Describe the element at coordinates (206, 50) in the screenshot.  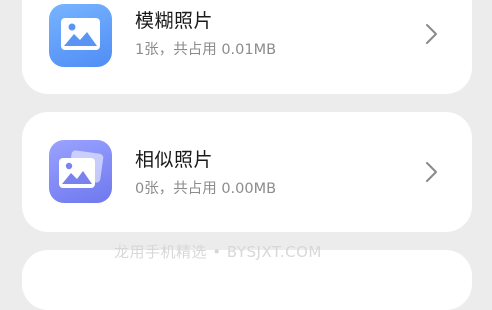
I see `blurry-photos-subtitle: 1张，共占用 0.01MB` at that location.